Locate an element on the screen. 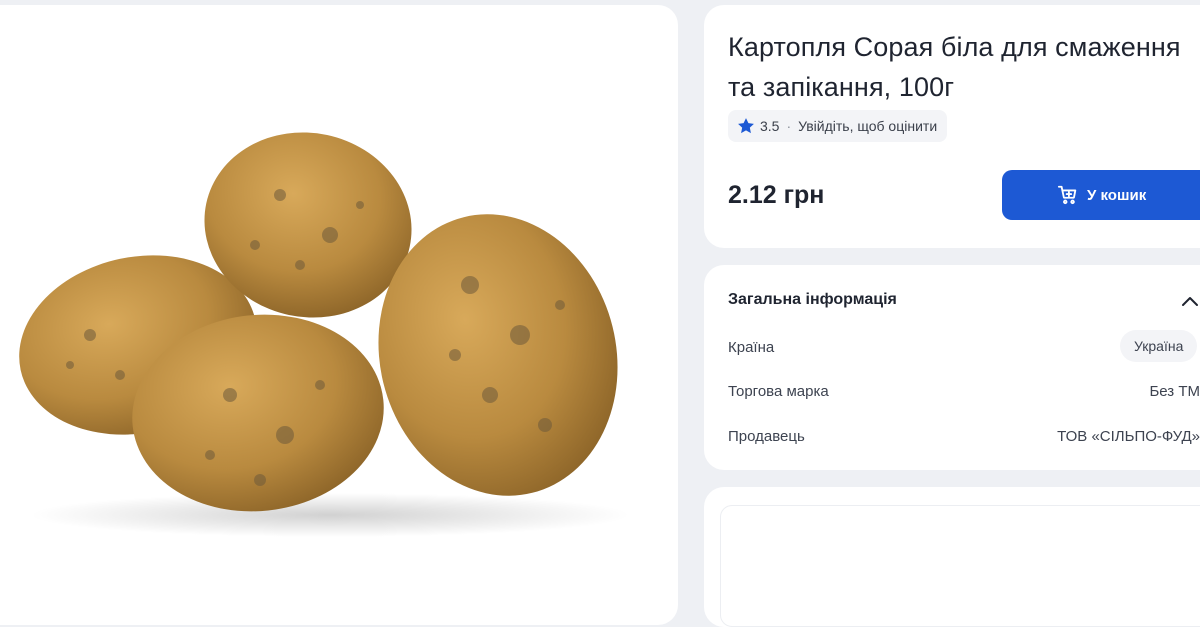 The height and width of the screenshot is (627, 1200). general-info-heading: Загальна інформація is located at coordinates (812, 300).